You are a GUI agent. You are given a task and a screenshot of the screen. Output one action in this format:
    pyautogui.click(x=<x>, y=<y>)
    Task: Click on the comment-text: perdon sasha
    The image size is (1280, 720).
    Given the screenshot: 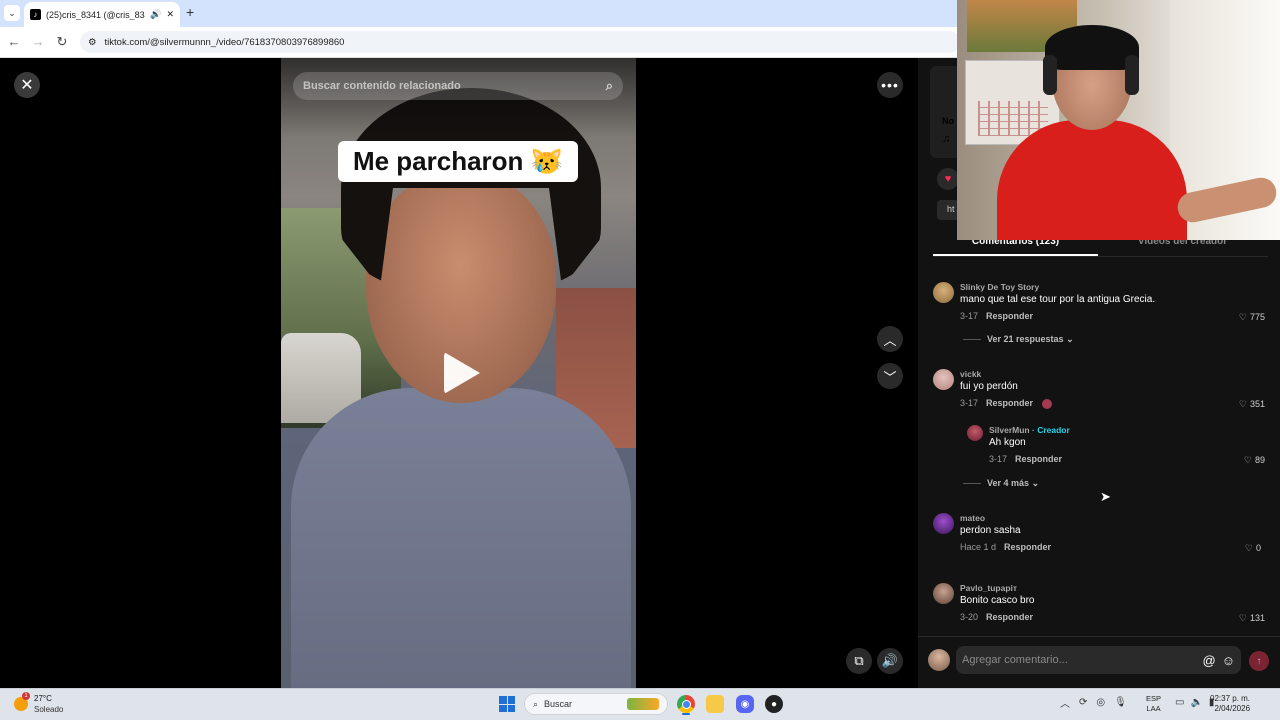 What is the action you would take?
    pyautogui.click(x=990, y=530)
    